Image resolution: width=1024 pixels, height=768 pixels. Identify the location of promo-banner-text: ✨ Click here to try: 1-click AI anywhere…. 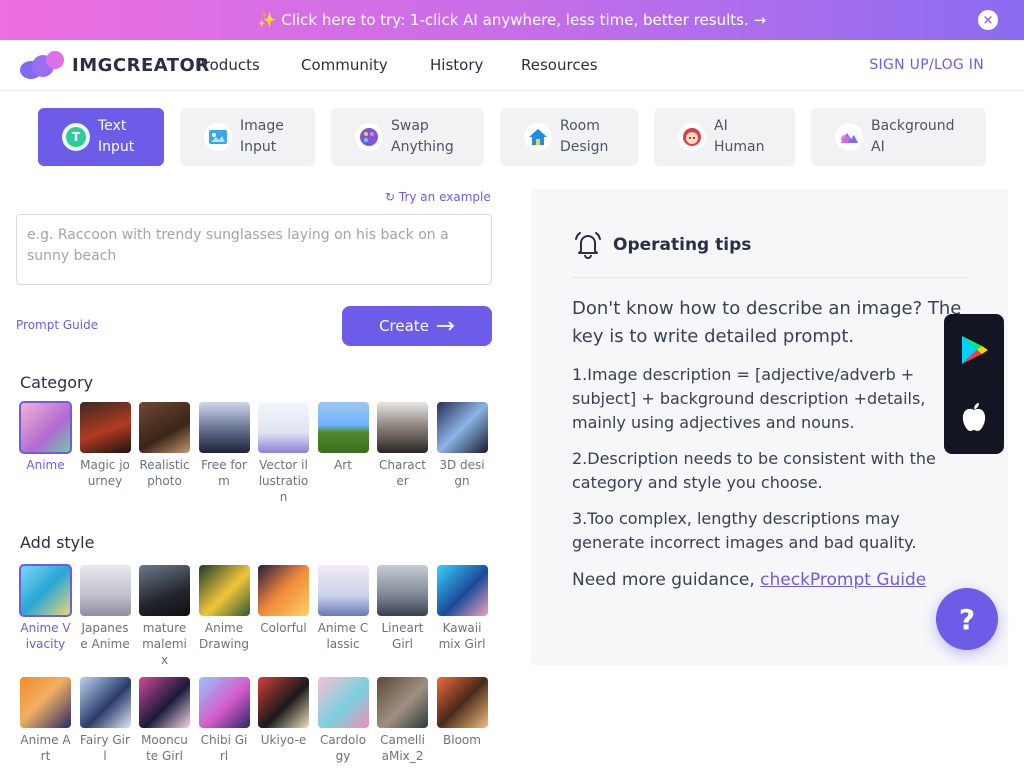
(512, 20).